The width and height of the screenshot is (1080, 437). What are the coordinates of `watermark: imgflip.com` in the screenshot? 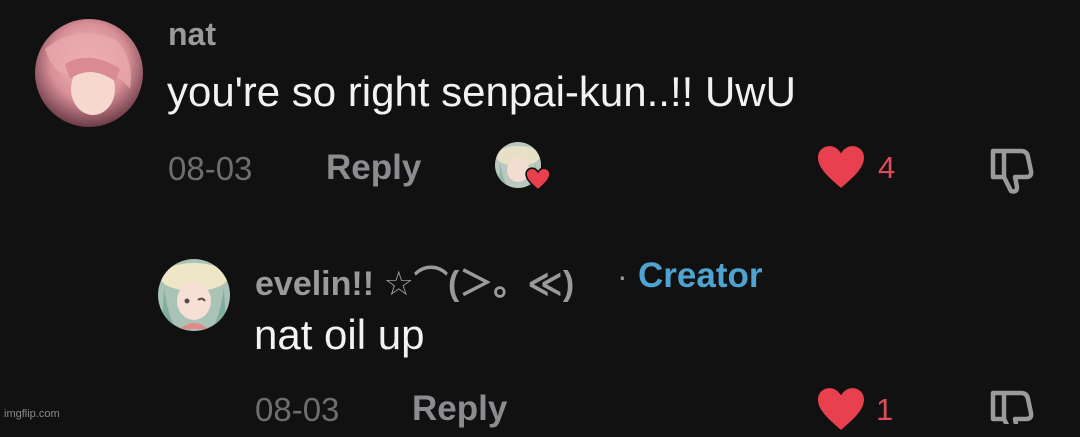 It's located at (32, 414).